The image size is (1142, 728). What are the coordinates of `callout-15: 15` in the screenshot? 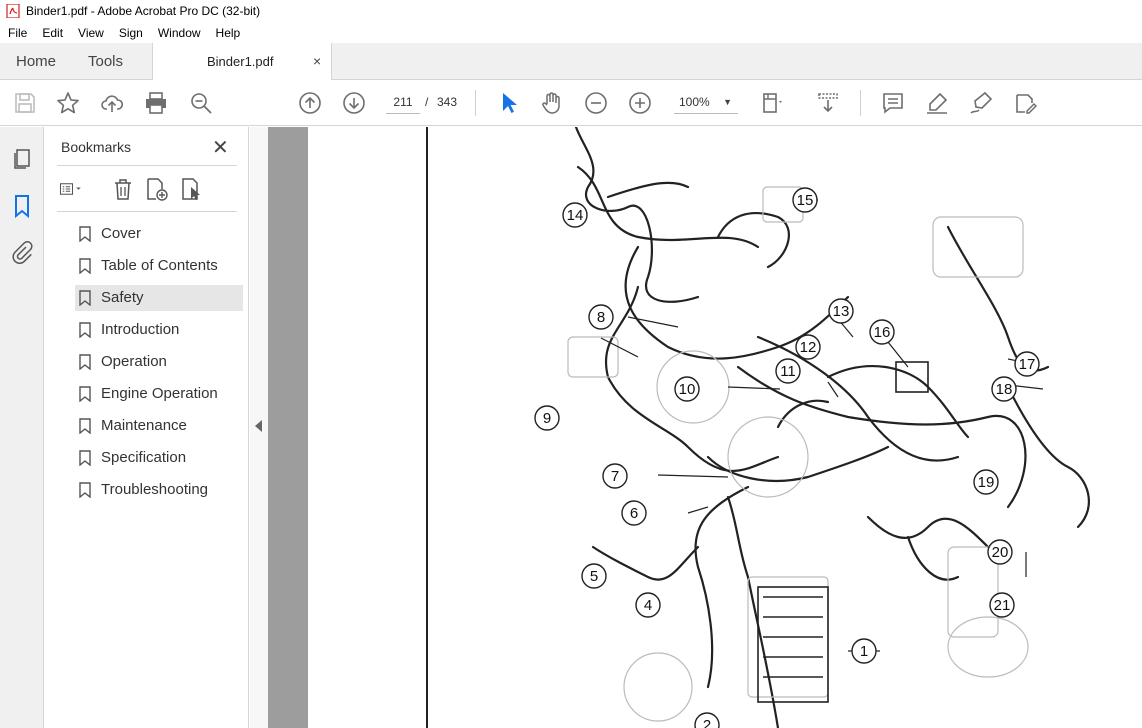 It's located at (805, 200).